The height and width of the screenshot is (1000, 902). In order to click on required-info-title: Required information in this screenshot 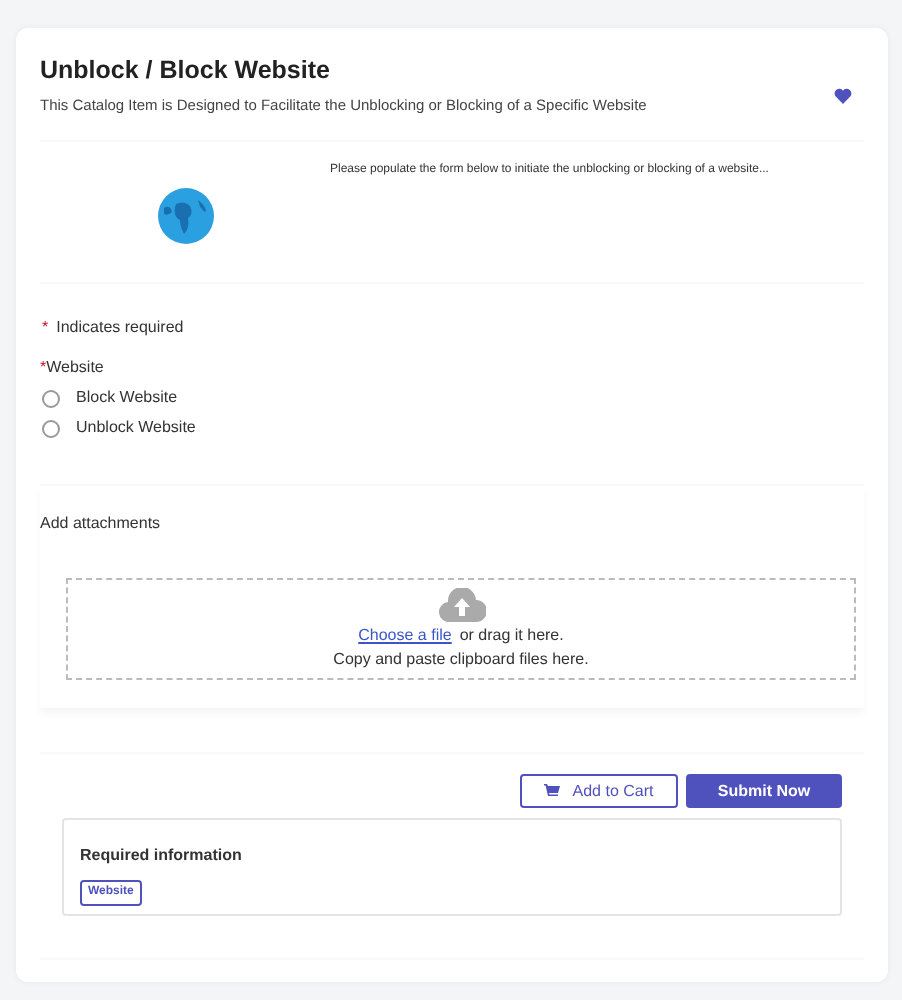, I will do `click(162, 856)`.